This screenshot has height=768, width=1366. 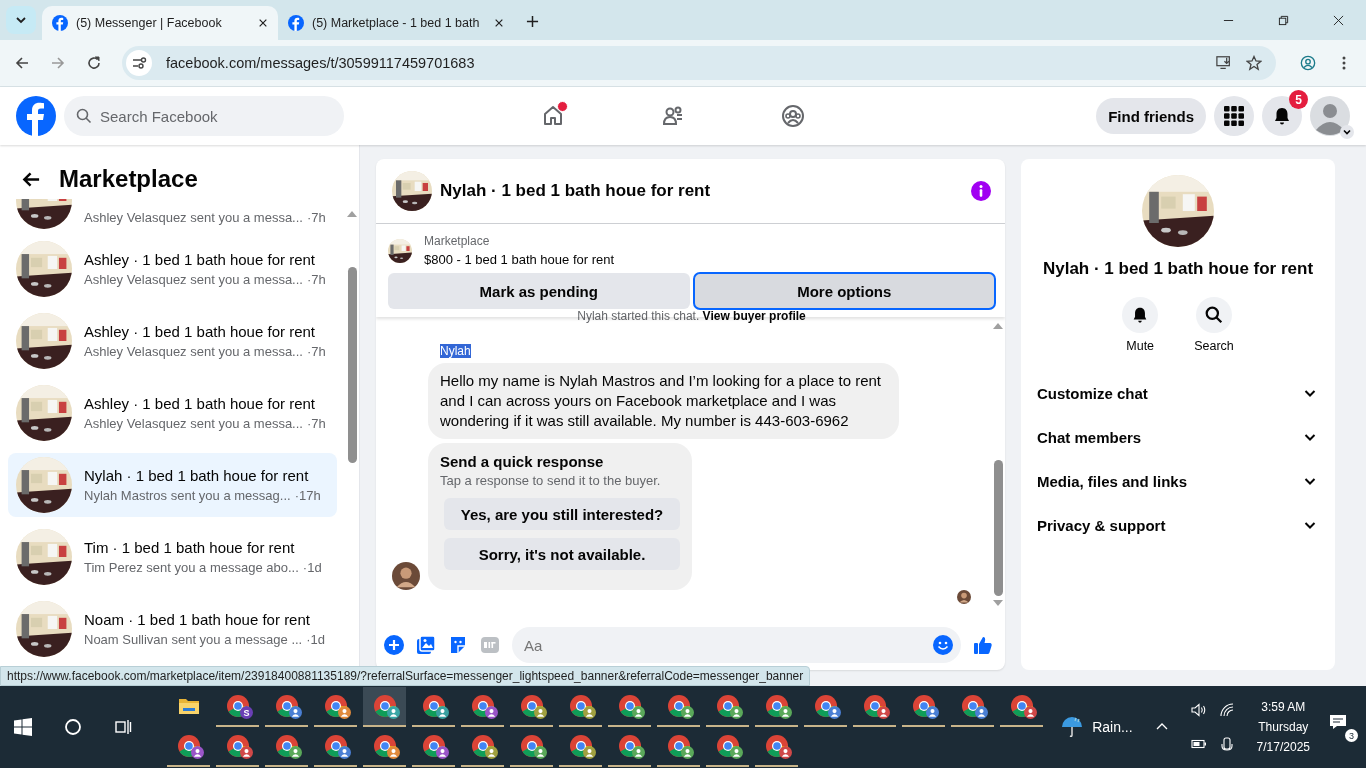 What do you see at coordinates (172, 485) in the screenshot?
I see `conversation-item: Nylah · 1 bed 1 bath houe for rent Nylah Mastros sent you a messag... ·17h` at bounding box center [172, 485].